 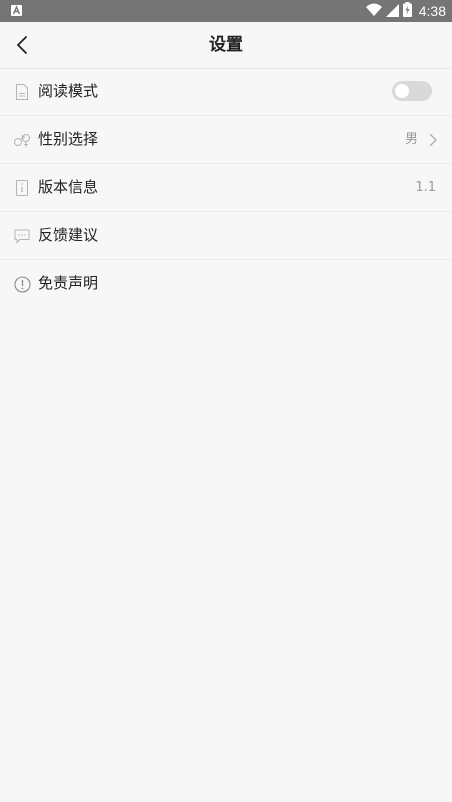 What do you see at coordinates (68, 139) in the screenshot?
I see `settings-row-label: 性别选择` at bounding box center [68, 139].